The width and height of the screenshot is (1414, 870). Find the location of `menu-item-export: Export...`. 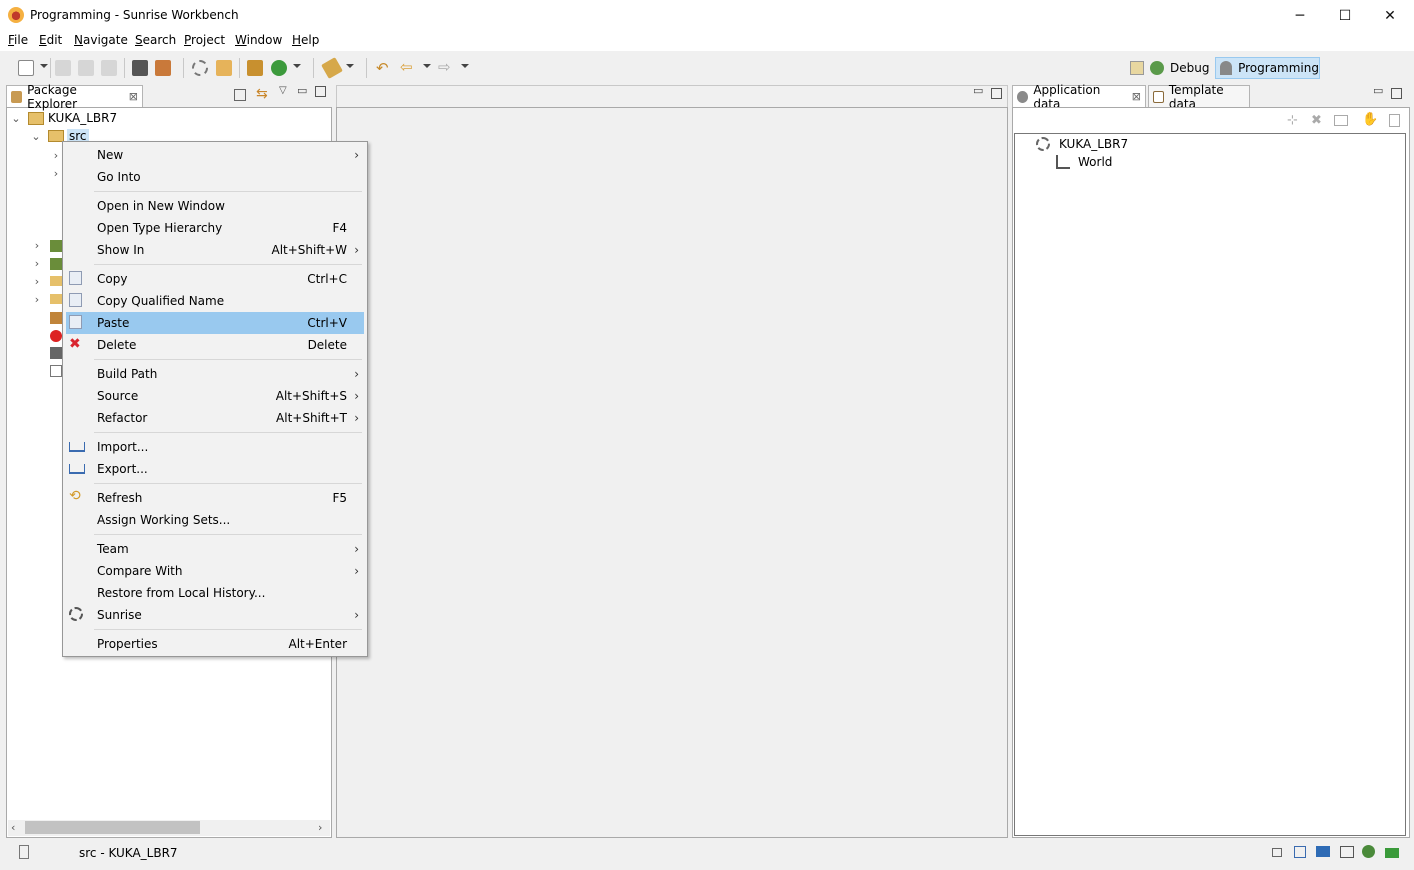

menu-item-export: Export... is located at coordinates (215, 469).